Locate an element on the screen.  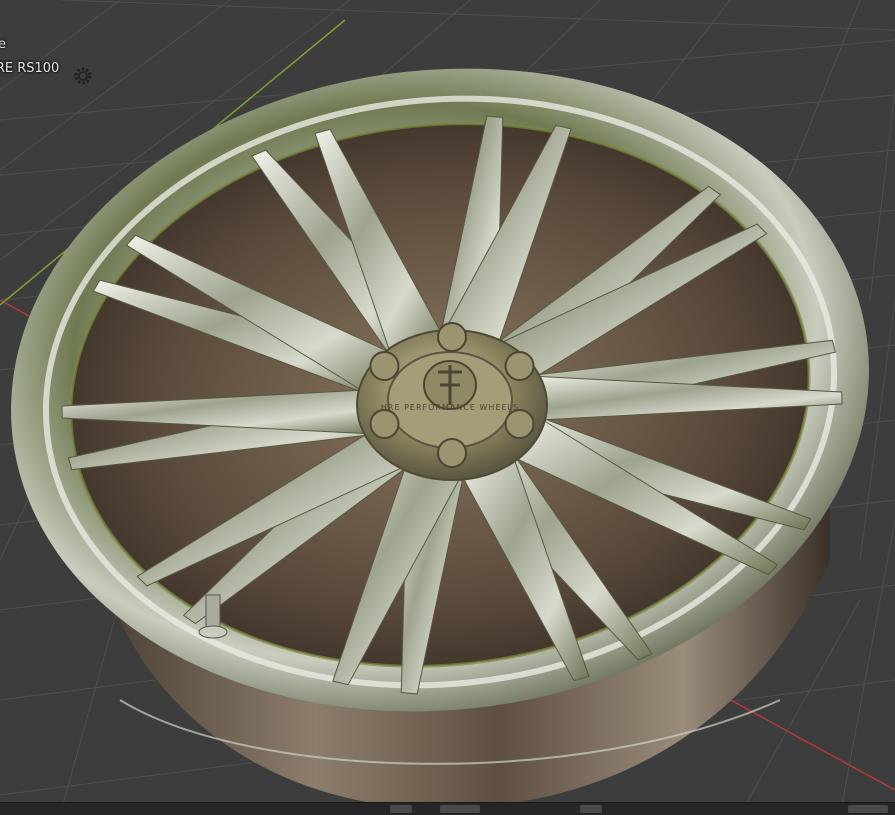
viewport-bottom-bar is located at coordinates (447, 808).